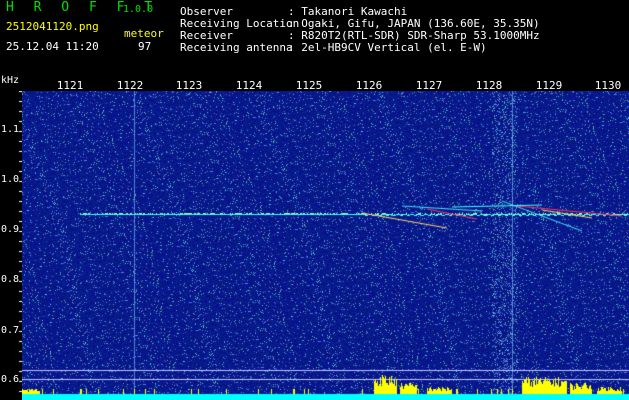 Image resolution: width=629 pixels, height=400 pixels. I want to click on antenna-label: Receiving antenna, so click(236, 47).